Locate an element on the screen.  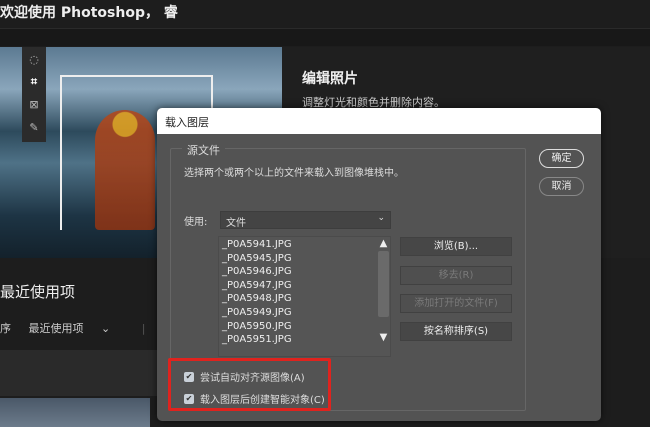
list-item: _P0A5949.JPG is located at coordinates (304, 313).